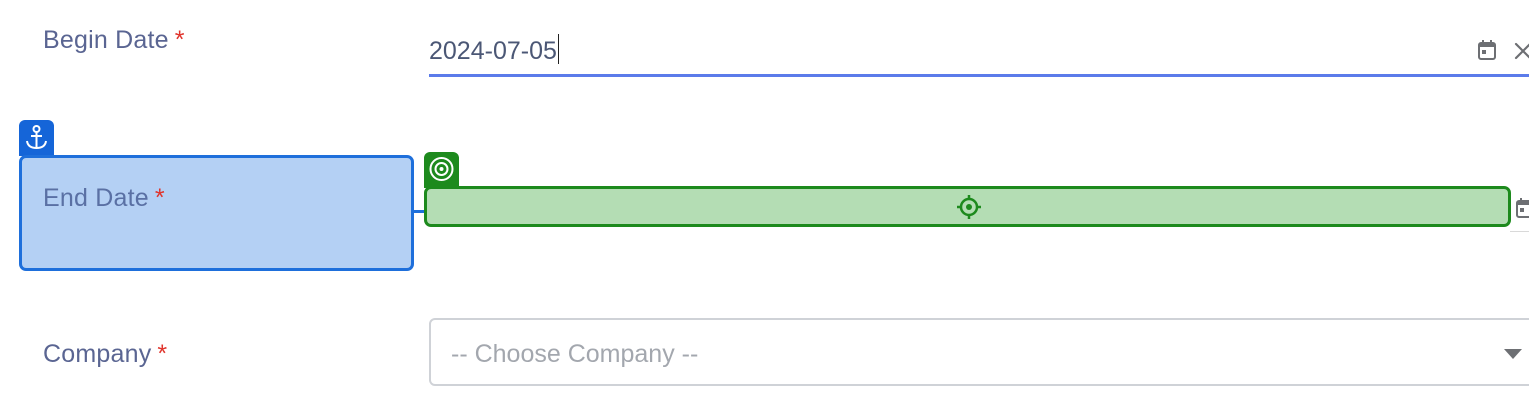  What do you see at coordinates (558, 49) in the screenshot?
I see `text-caret` at bounding box center [558, 49].